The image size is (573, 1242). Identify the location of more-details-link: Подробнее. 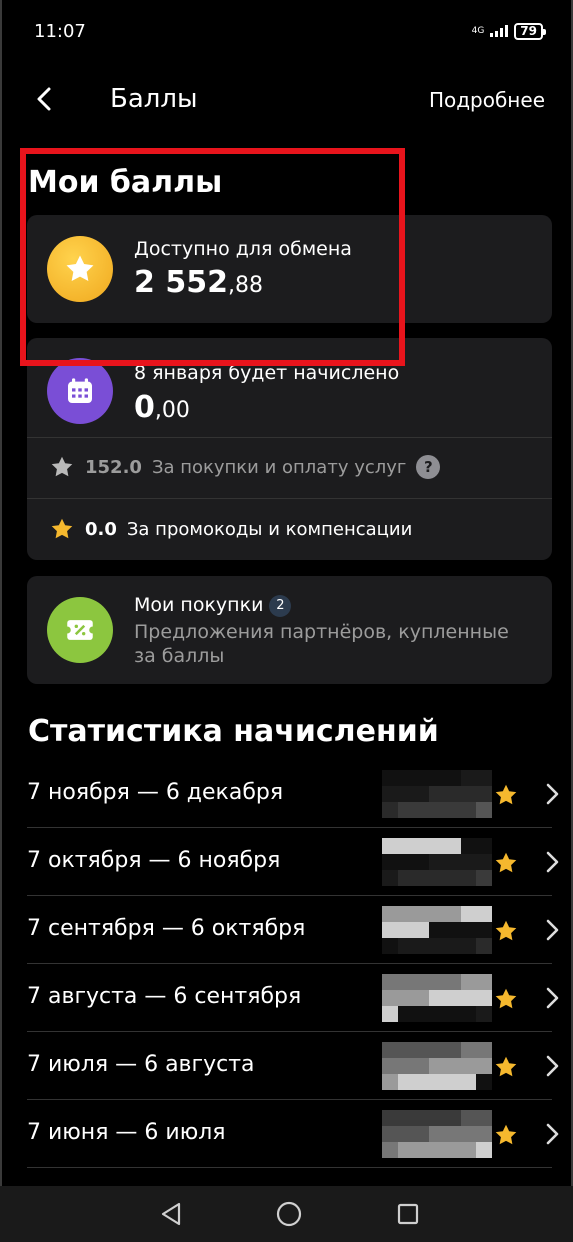
(487, 100).